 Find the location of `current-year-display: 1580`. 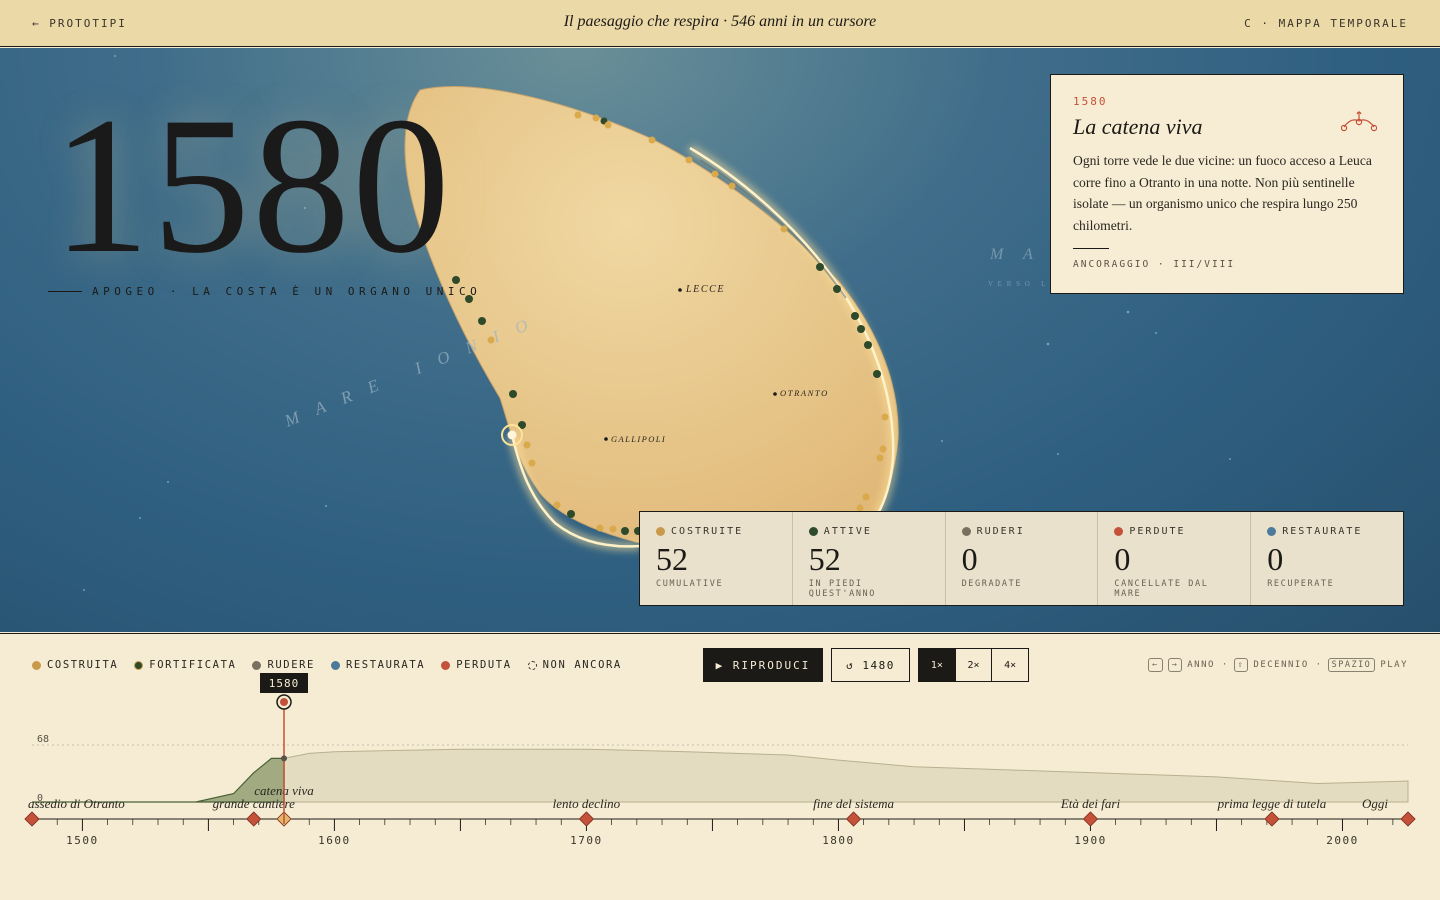

current-year-display: 1580 is located at coordinates (252, 185).